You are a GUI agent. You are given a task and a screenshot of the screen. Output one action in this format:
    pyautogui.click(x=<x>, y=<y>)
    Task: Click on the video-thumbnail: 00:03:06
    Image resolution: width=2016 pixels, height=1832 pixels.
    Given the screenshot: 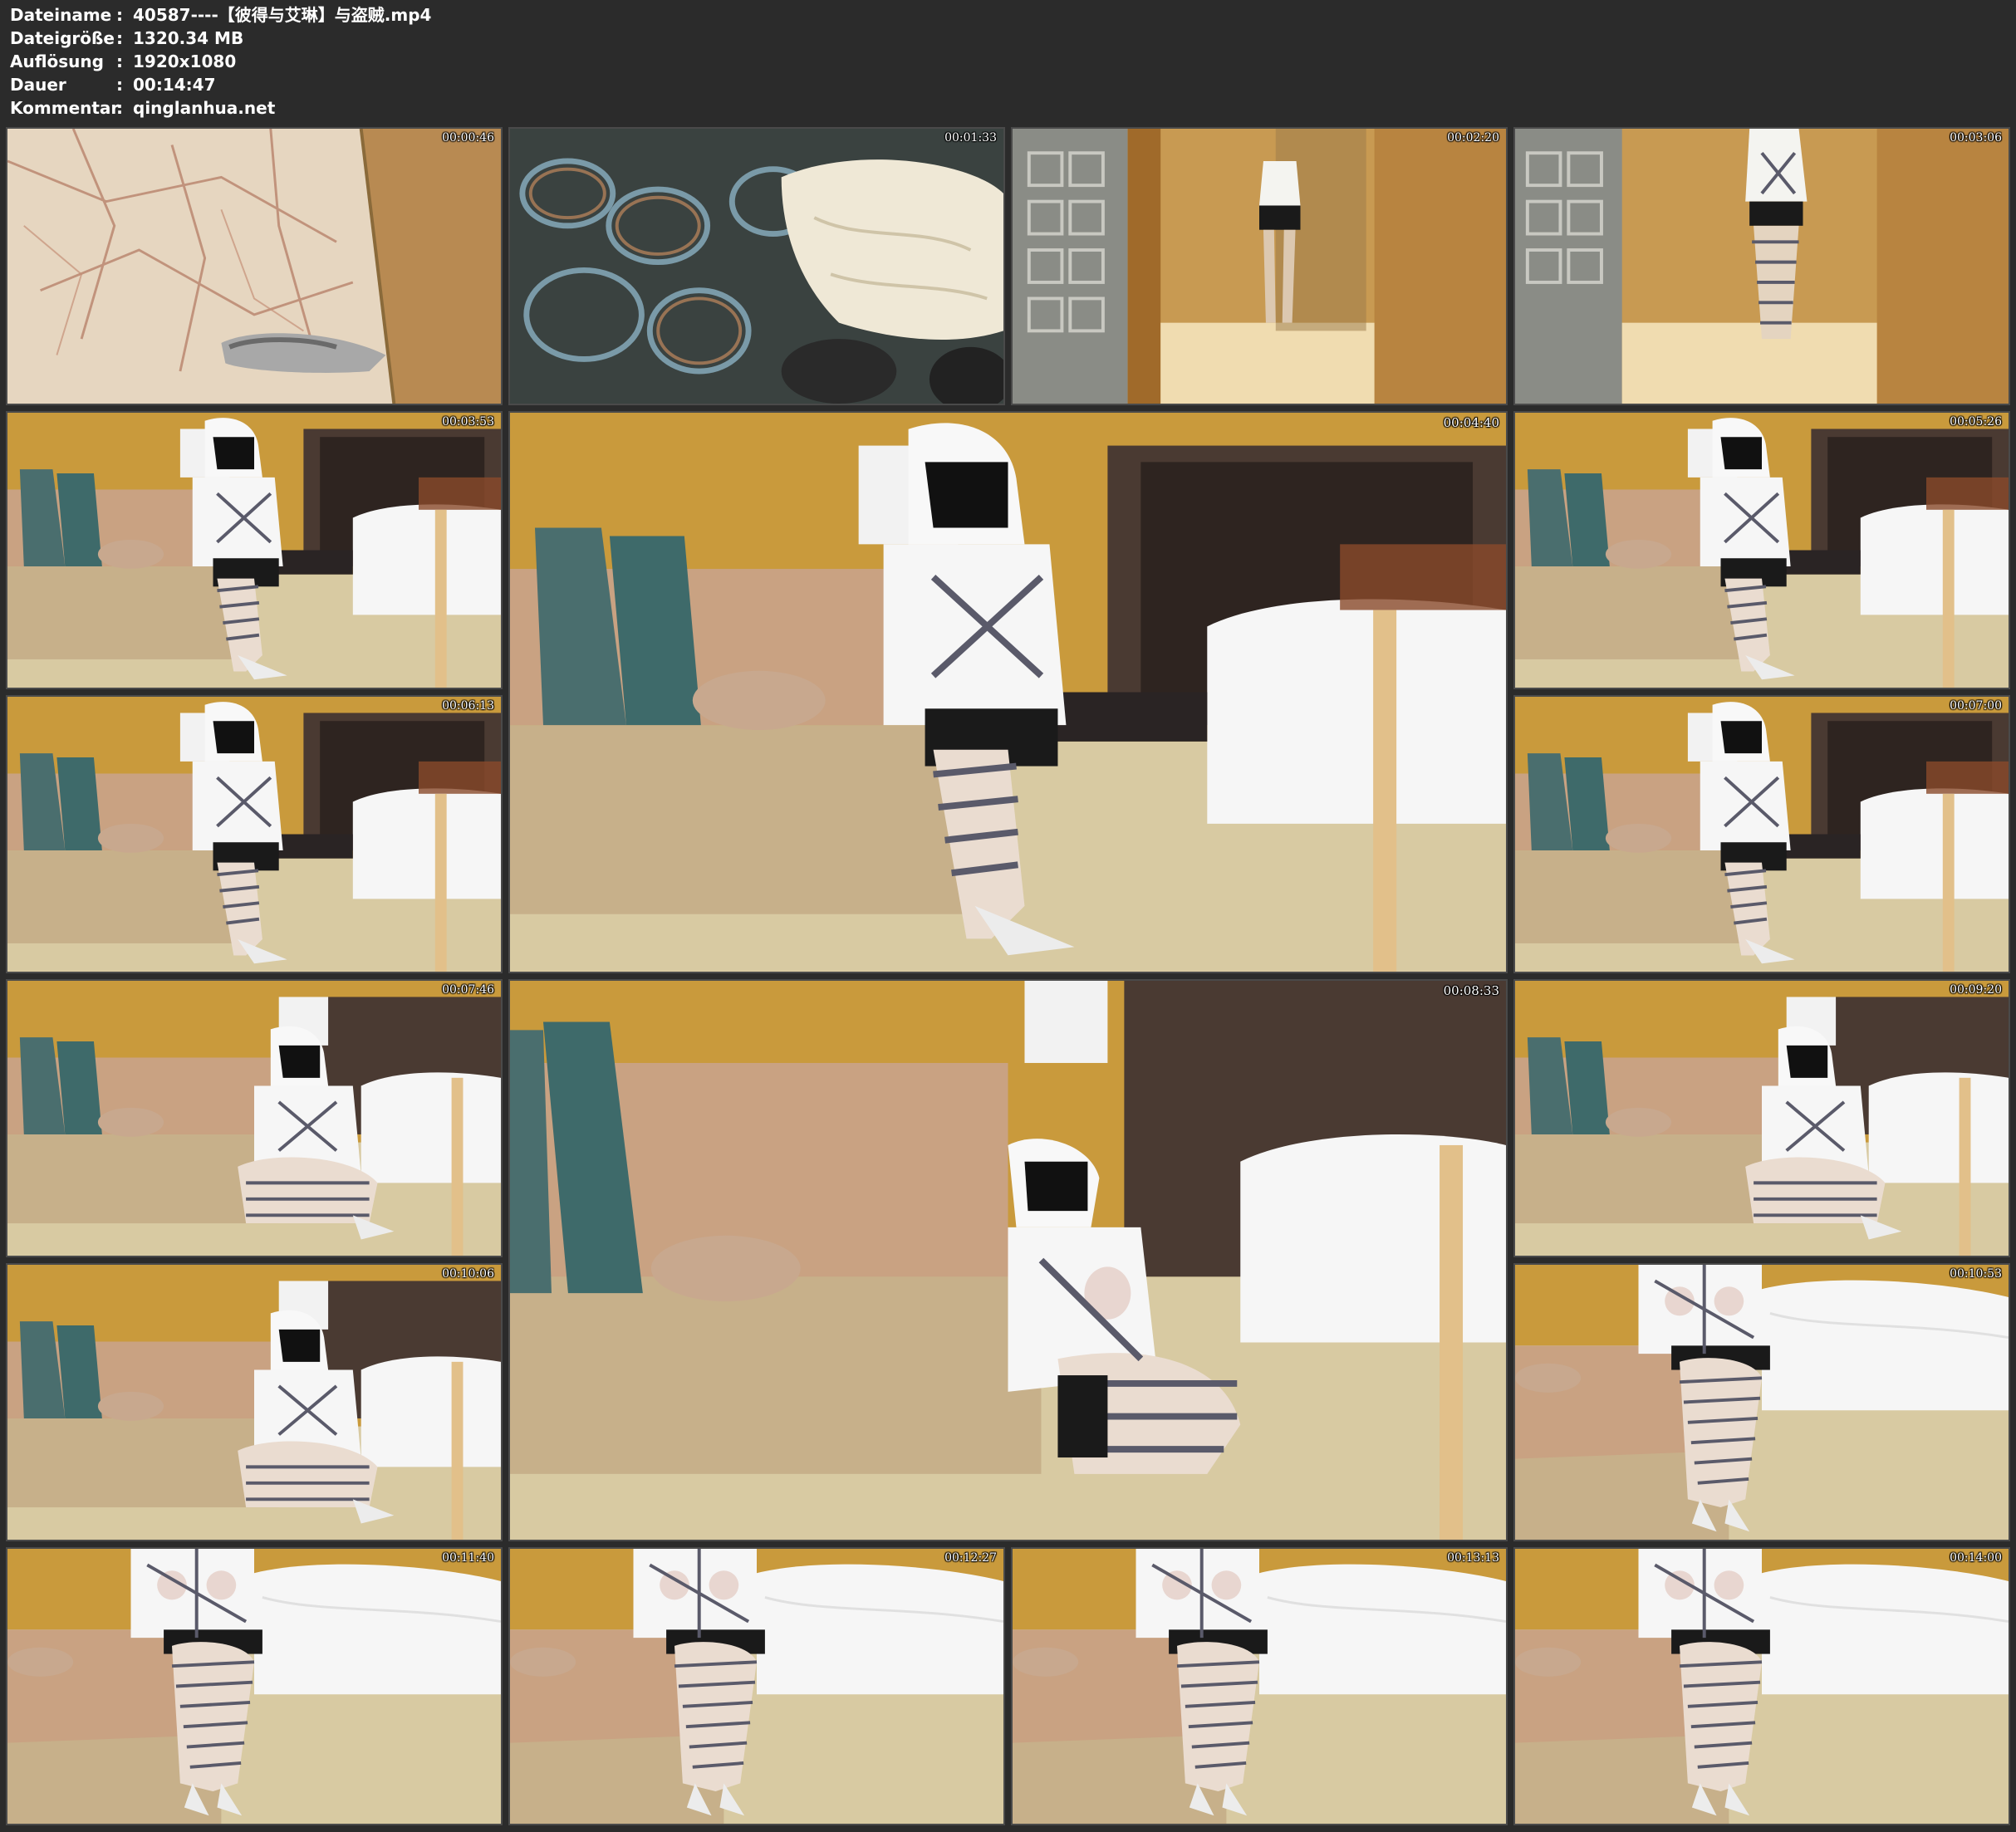 What is the action you would take?
    pyautogui.click(x=1761, y=266)
    